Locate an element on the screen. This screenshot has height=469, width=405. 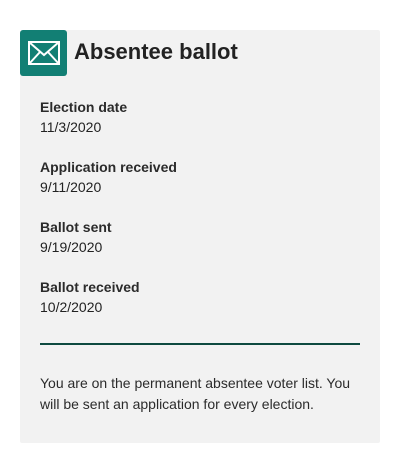
envelope-icon-graphic is located at coordinates (43, 53).